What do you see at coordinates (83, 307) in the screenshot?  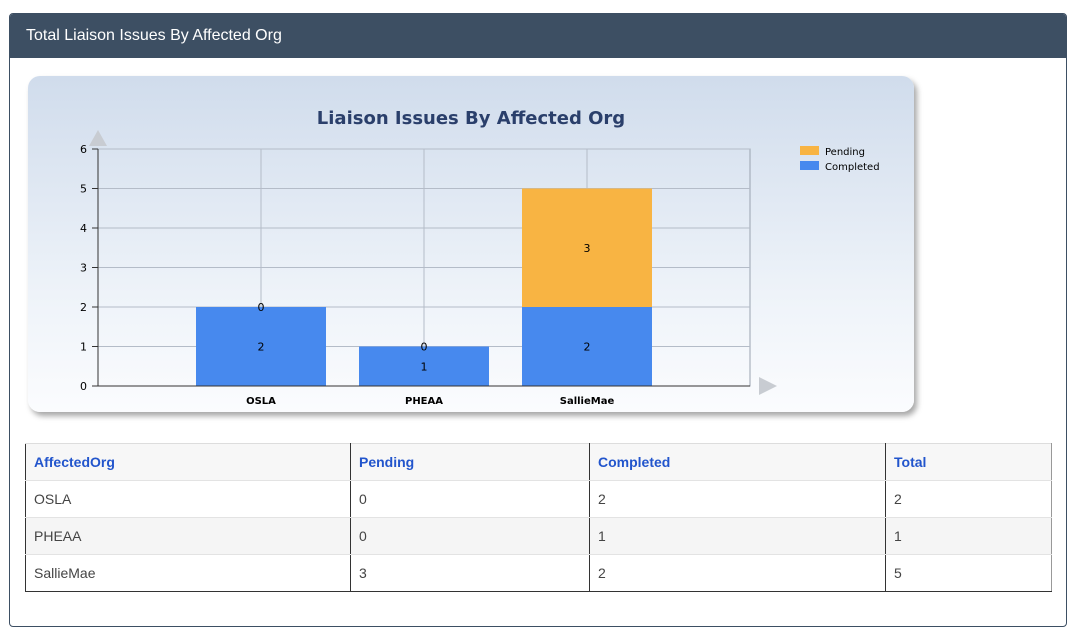 I see `y-tick-label: 2` at bounding box center [83, 307].